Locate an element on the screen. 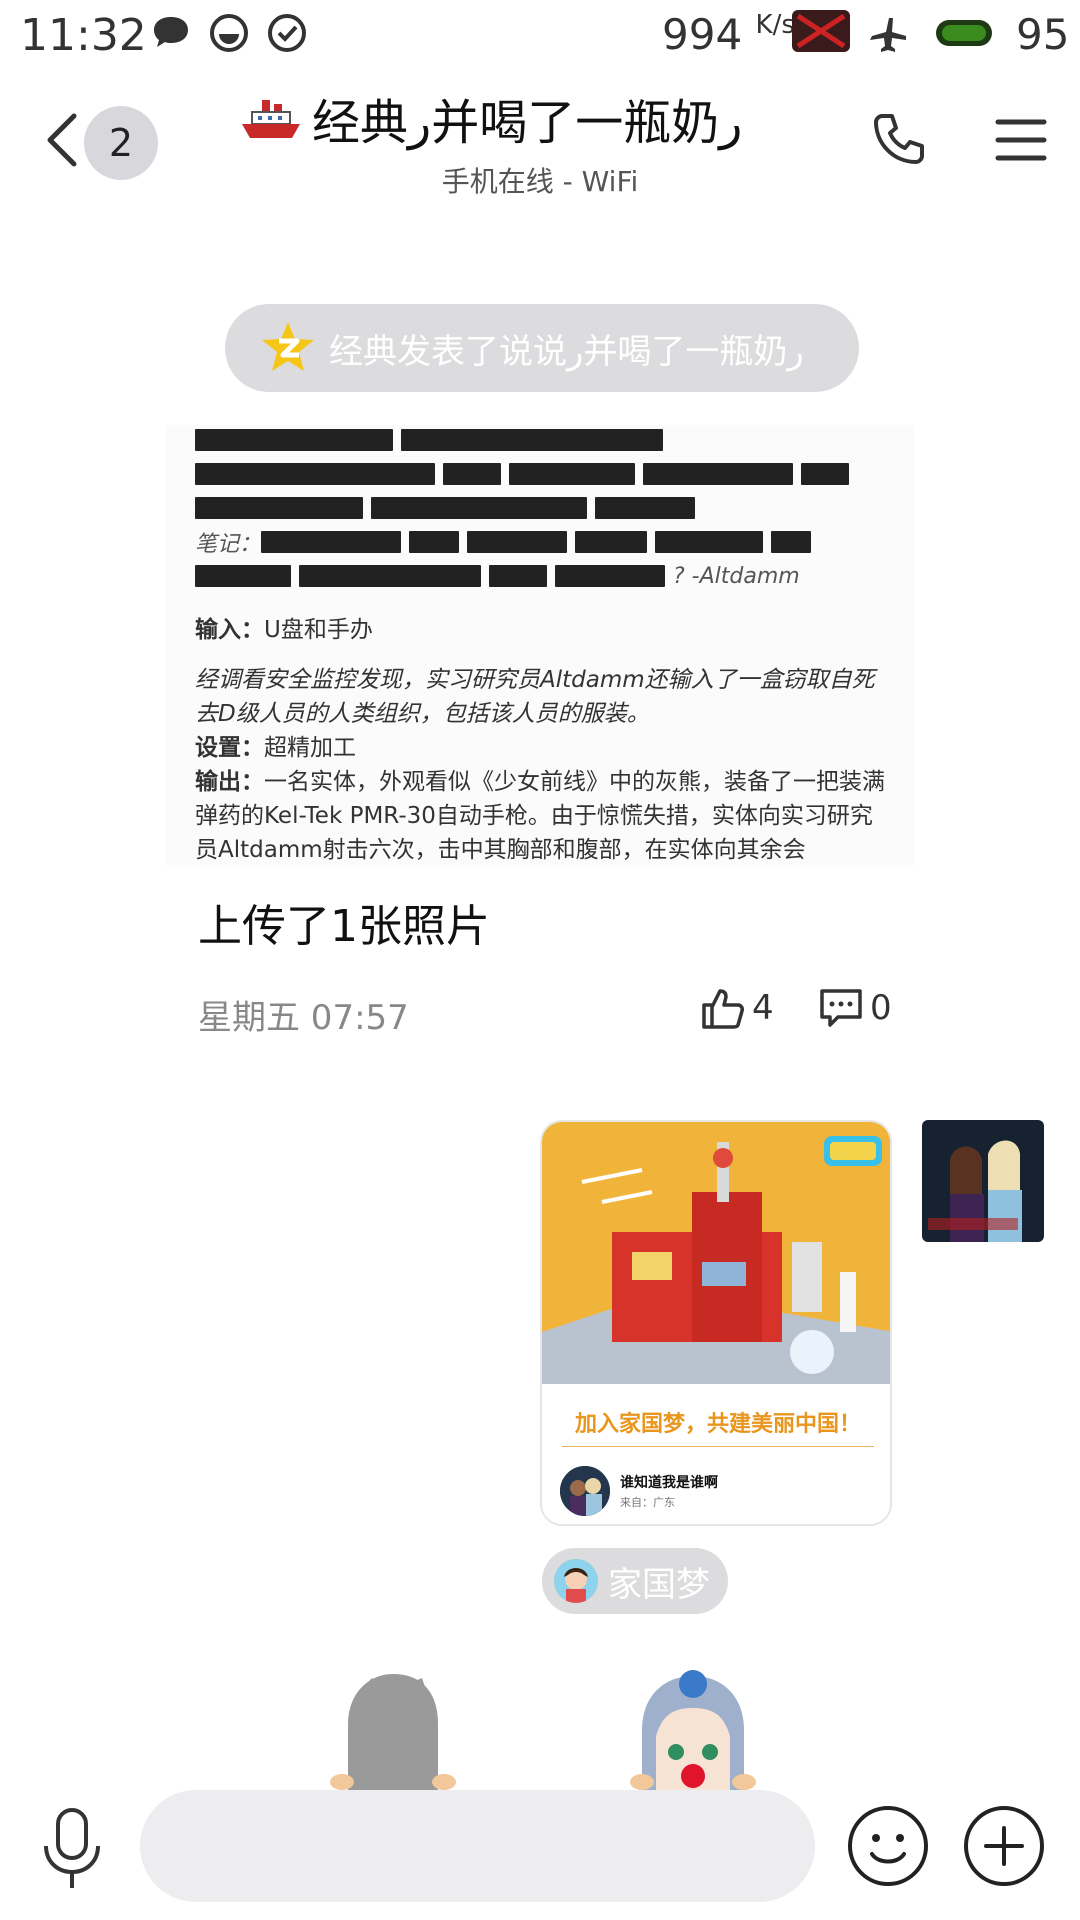 This screenshot has width=1080, height=1920. note-suffix: ? -Altdamm is located at coordinates (736, 576).